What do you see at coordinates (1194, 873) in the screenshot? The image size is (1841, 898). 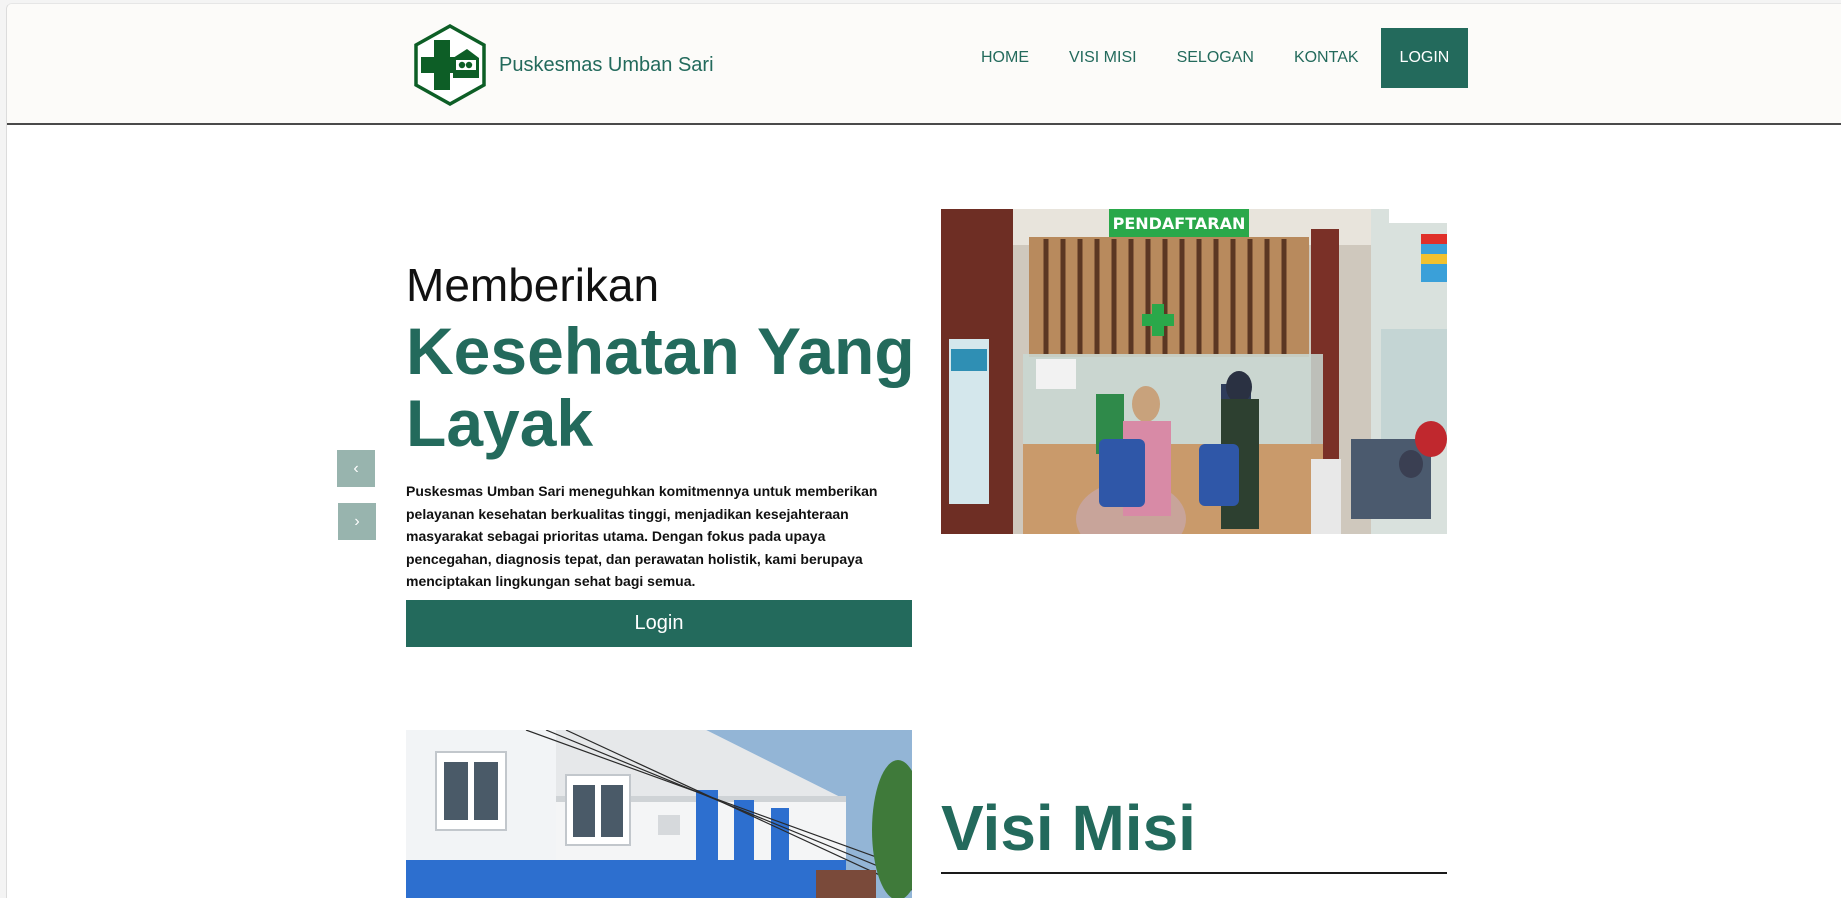 I see `visi-misi-divider` at bounding box center [1194, 873].